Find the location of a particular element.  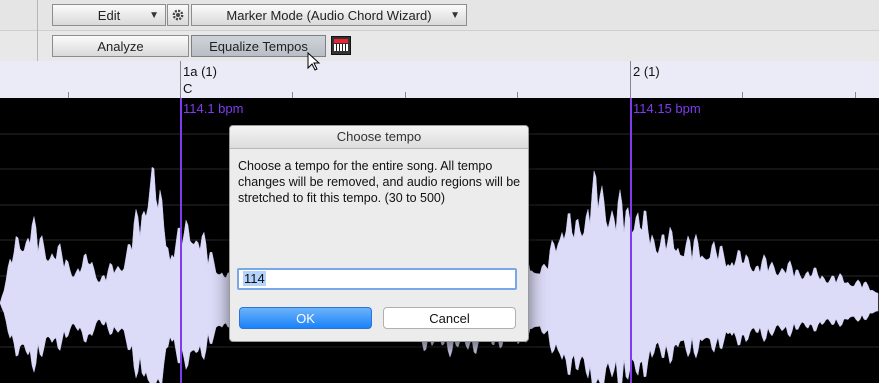

gear-icon is located at coordinates (178, 15).